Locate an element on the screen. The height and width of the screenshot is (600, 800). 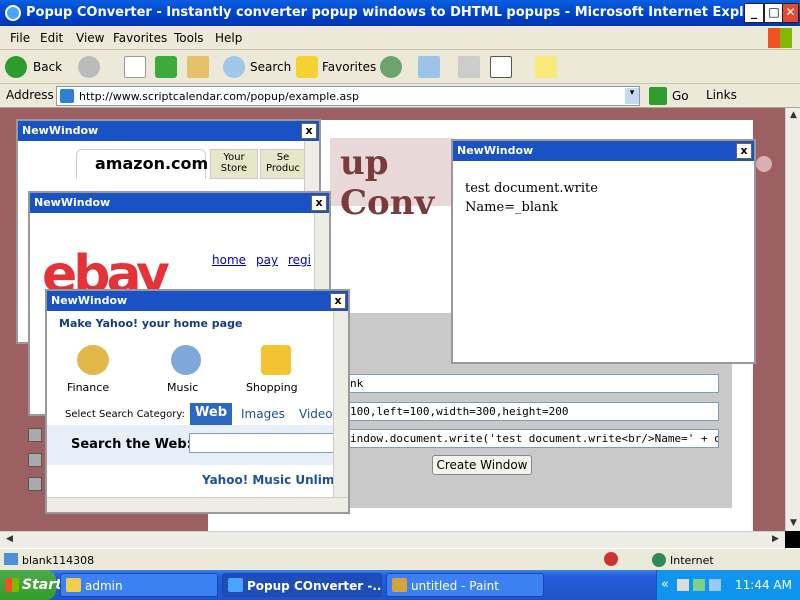
window-name-field: nk is located at coordinates (533, 383).